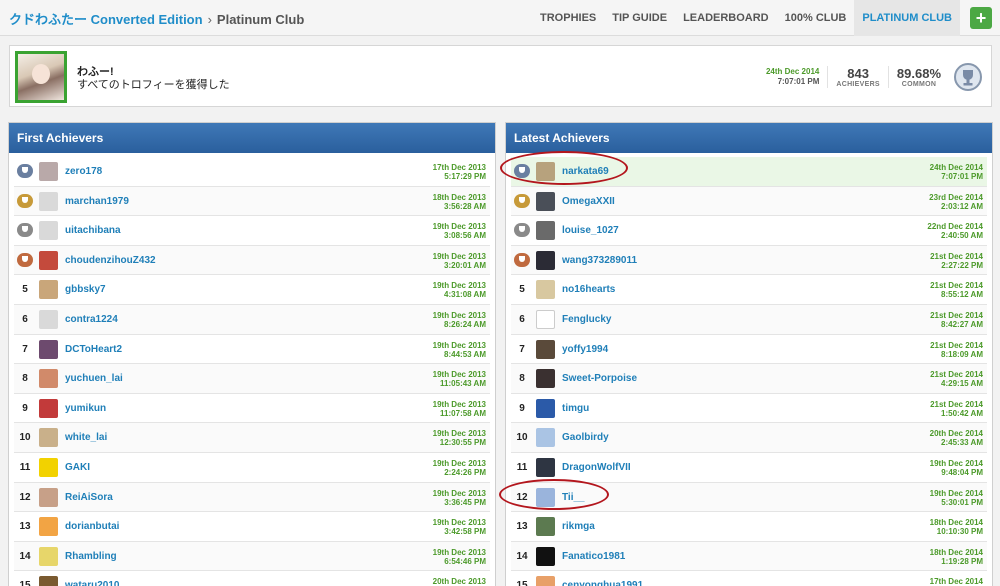 This screenshot has width=1000, height=586. I want to click on row-rank: 13, so click(25, 527).